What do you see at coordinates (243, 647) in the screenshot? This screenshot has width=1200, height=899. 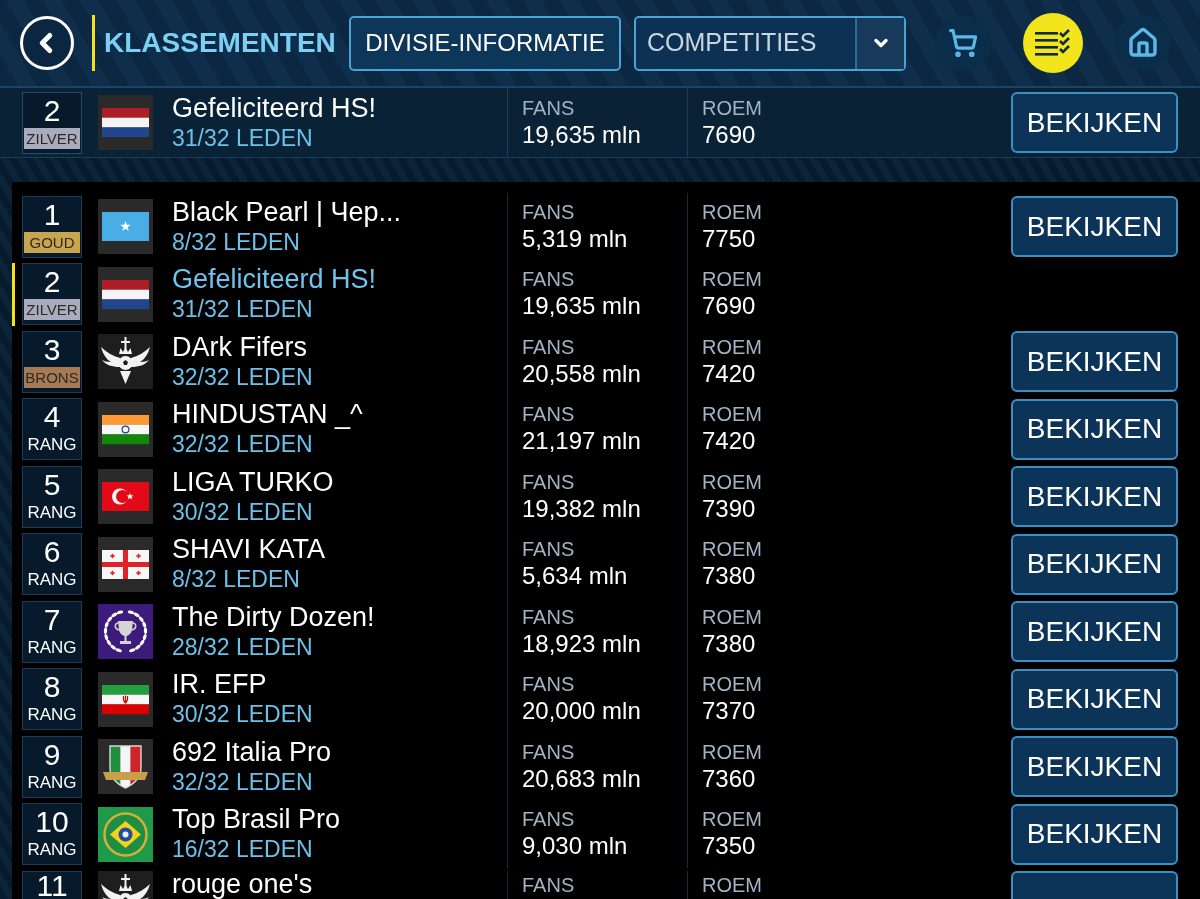 I see `member-count: 28/32 LEDEN` at bounding box center [243, 647].